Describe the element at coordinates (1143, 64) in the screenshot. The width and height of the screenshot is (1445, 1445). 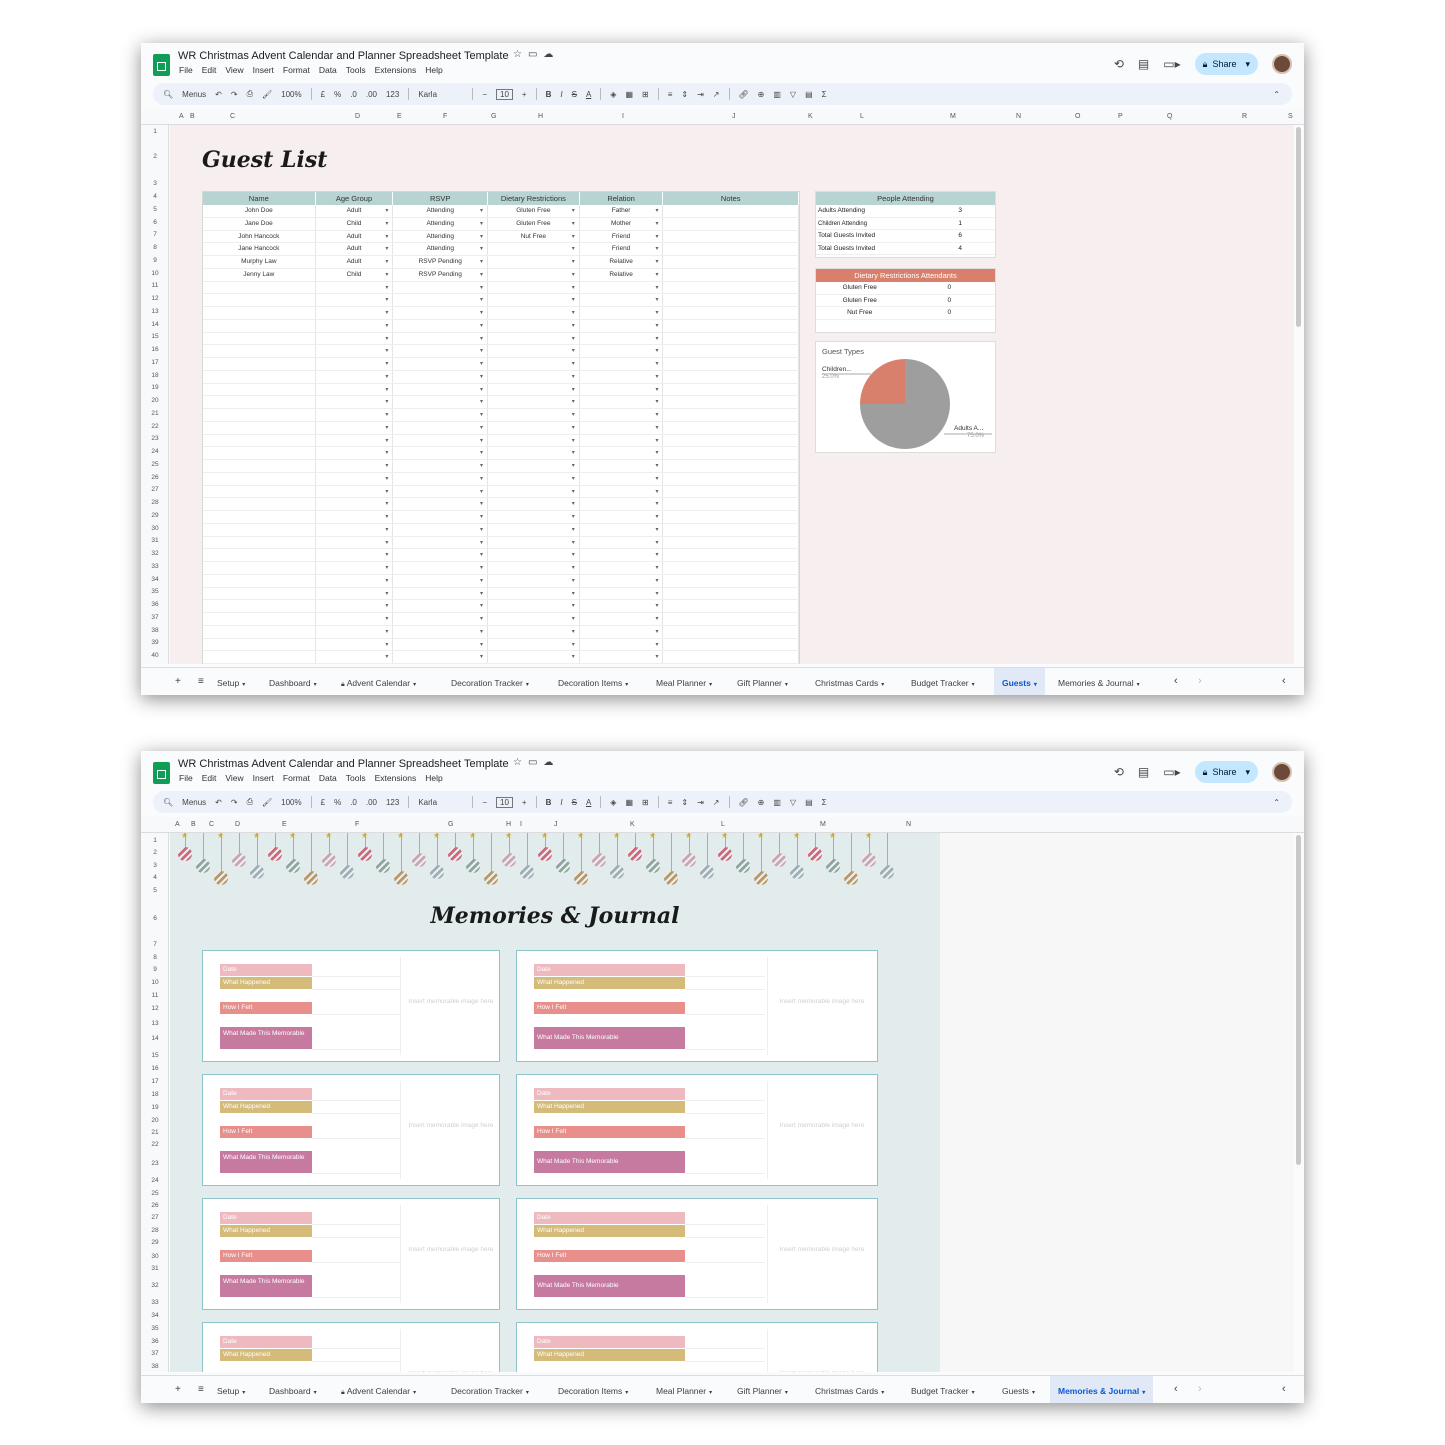
I see `comment-icon: ▤` at that location.